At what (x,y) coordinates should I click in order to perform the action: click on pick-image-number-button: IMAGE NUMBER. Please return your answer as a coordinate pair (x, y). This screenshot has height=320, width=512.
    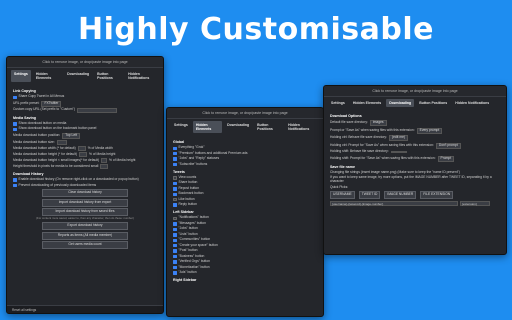
    Looking at the image, I should click on (400, 195).